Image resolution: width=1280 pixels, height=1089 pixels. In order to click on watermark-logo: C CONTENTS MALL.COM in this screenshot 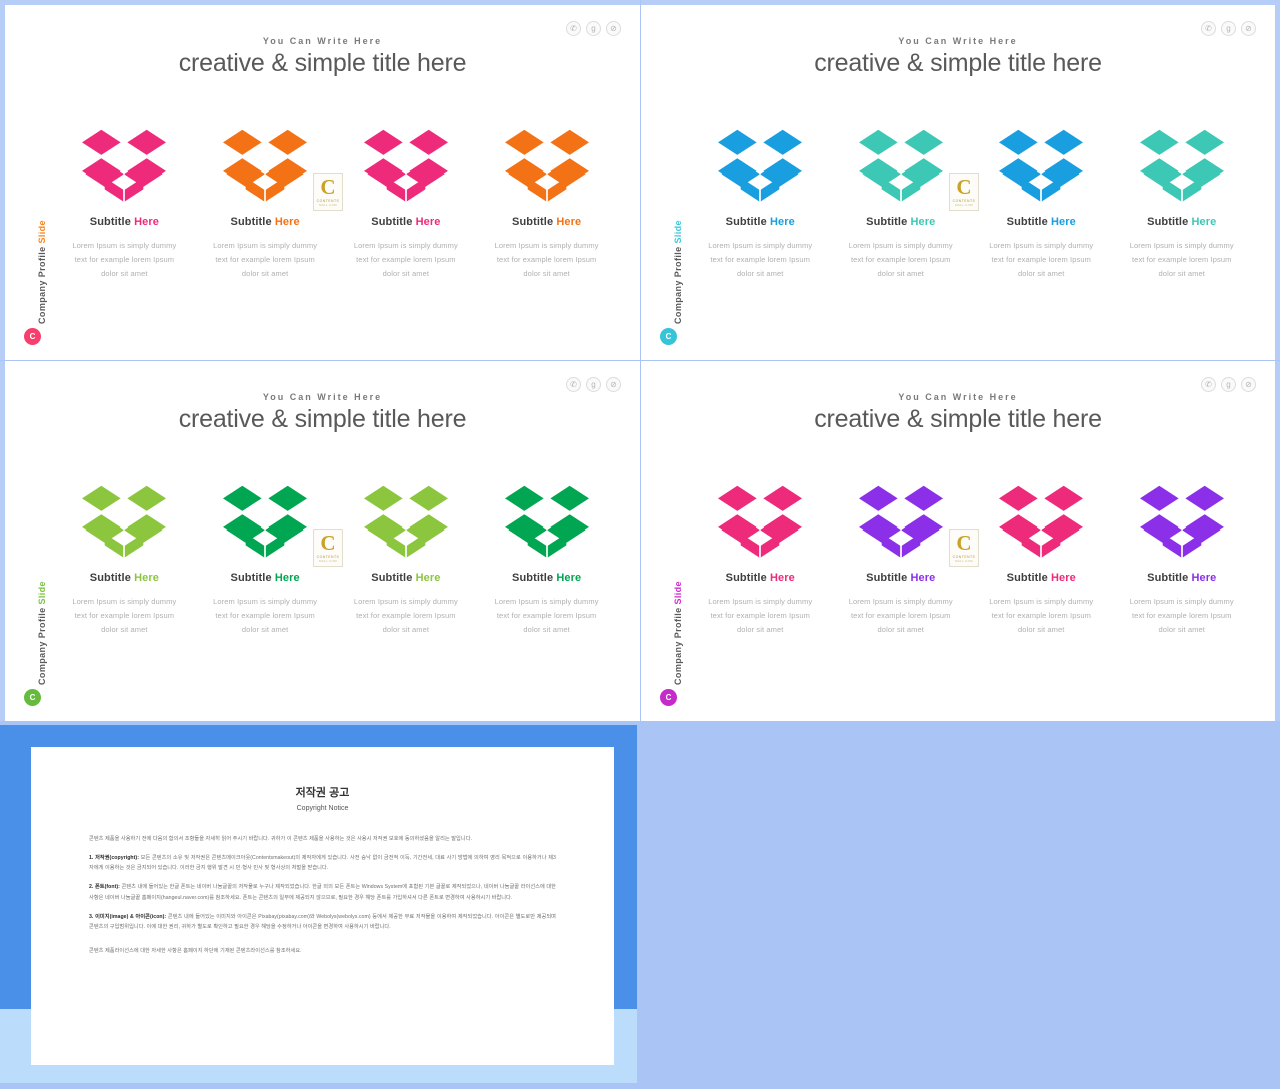, I will do `click(964, 192)`.